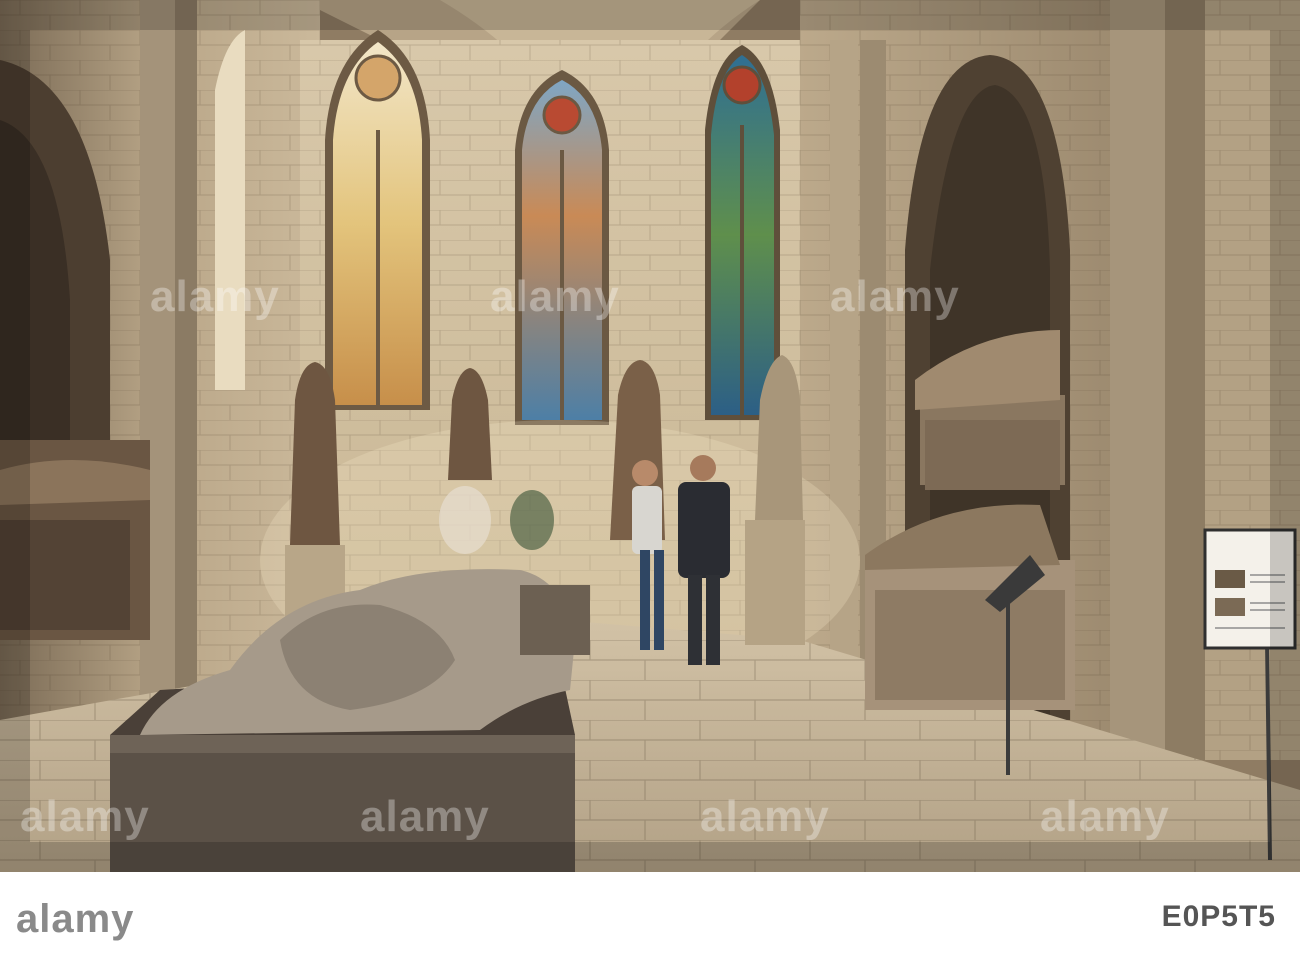 Image resolution: width=1300 pixels, height=962 pixels. Describe the element at coordinates (1218, 916) in the screenshot. I see `image-id: E0P5T5` at that location.